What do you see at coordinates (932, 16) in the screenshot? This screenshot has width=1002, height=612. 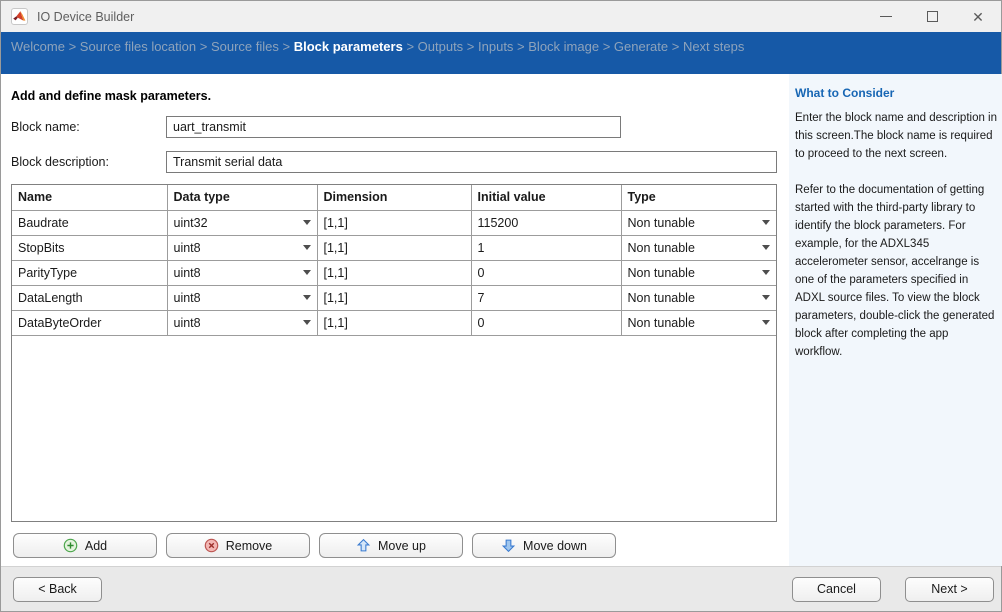 I see `maximize-icon` at bounding box center [932, 16].